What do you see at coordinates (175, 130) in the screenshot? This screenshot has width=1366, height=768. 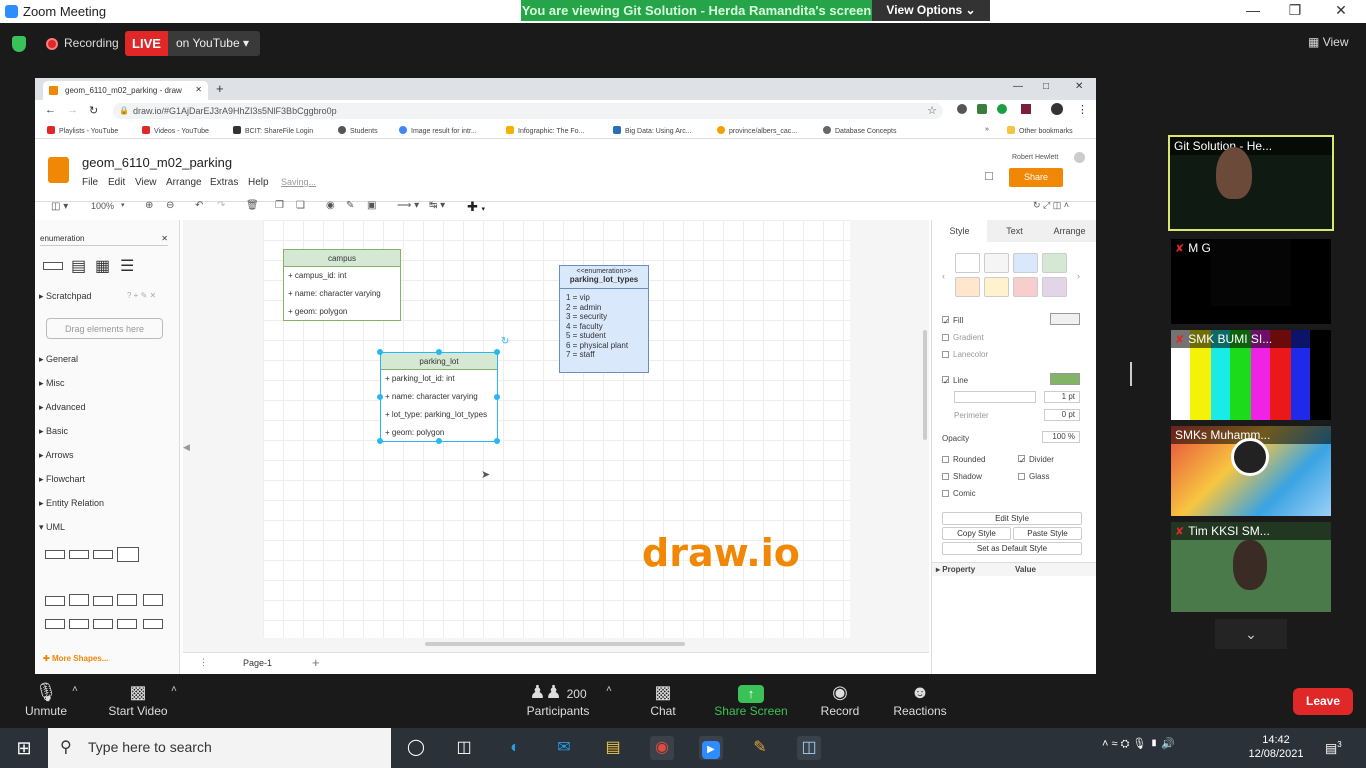 I see `bookmark-item: Videos - YouTube` at bounding box center [175, 130].